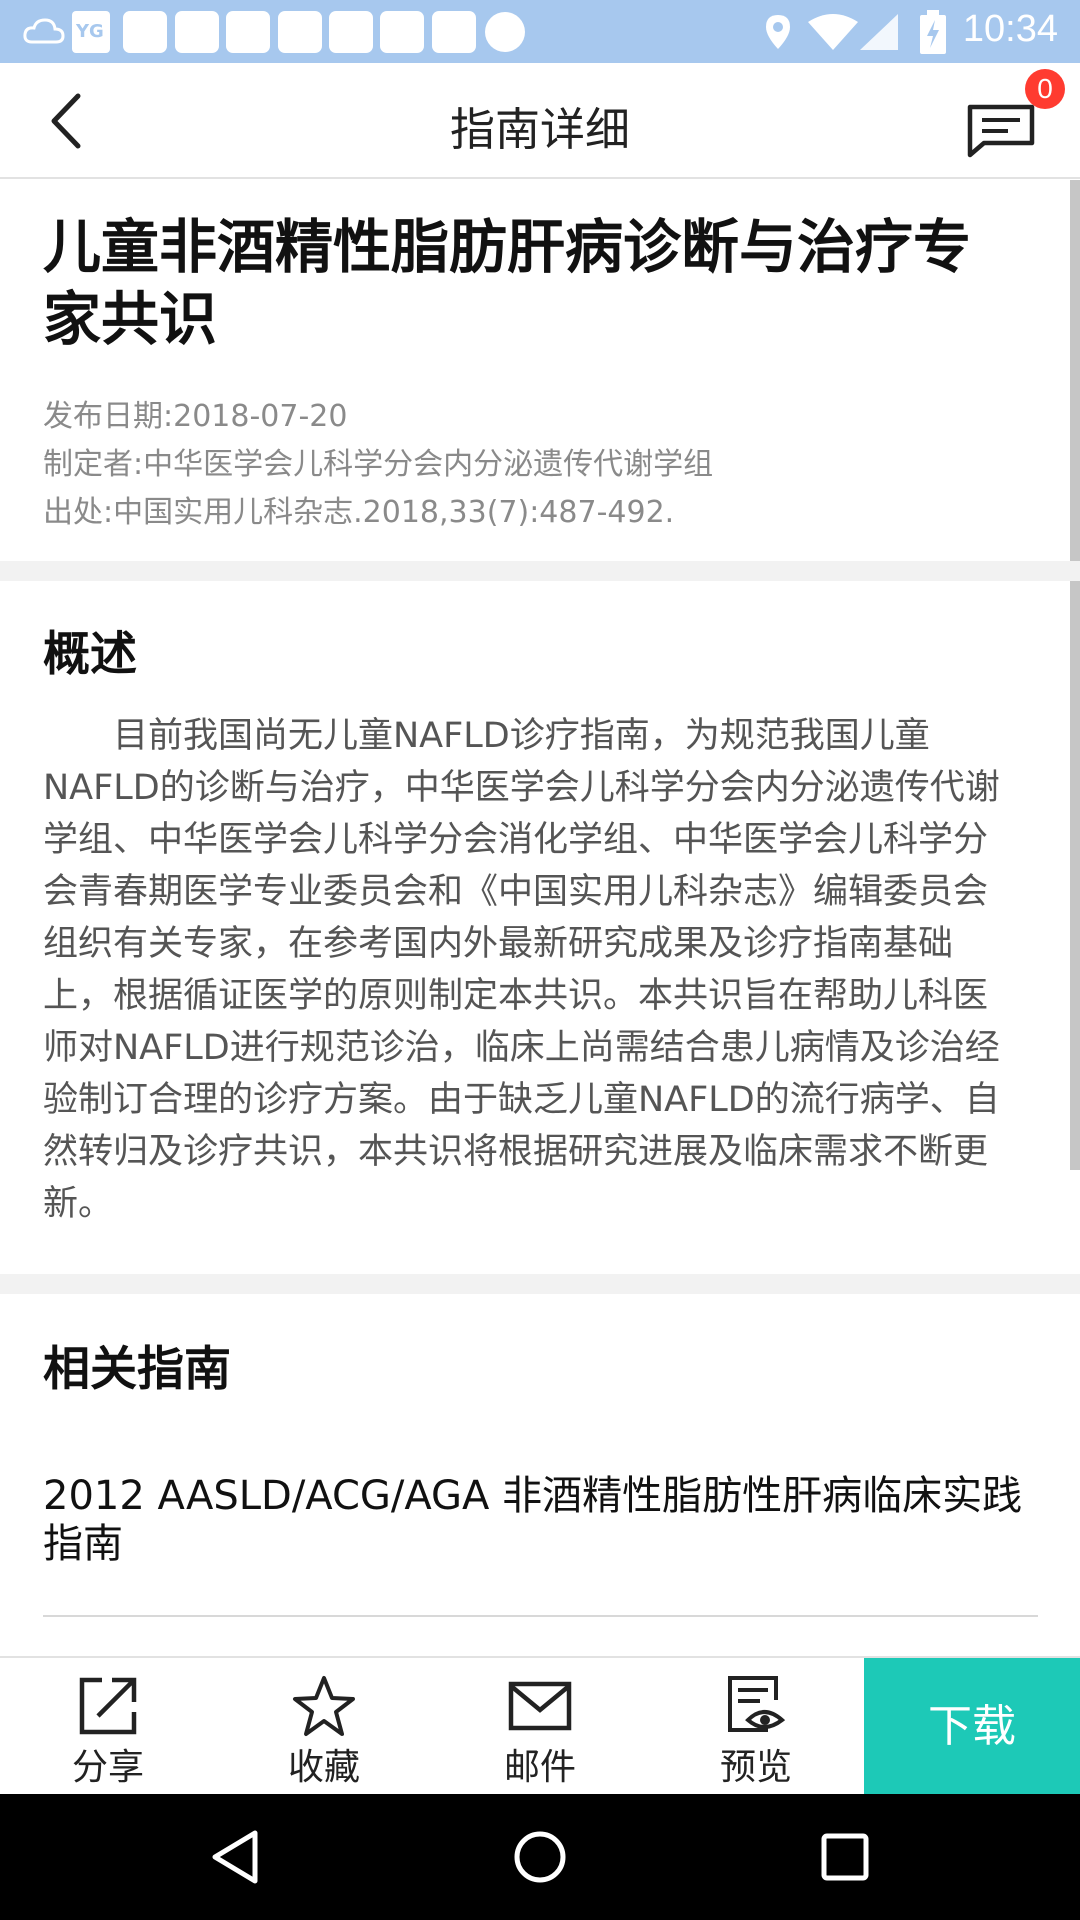 Image resolution: width=1080 pixels, height=1920 pixels. I want to click on nav-back-icon, so click(235, 1857).